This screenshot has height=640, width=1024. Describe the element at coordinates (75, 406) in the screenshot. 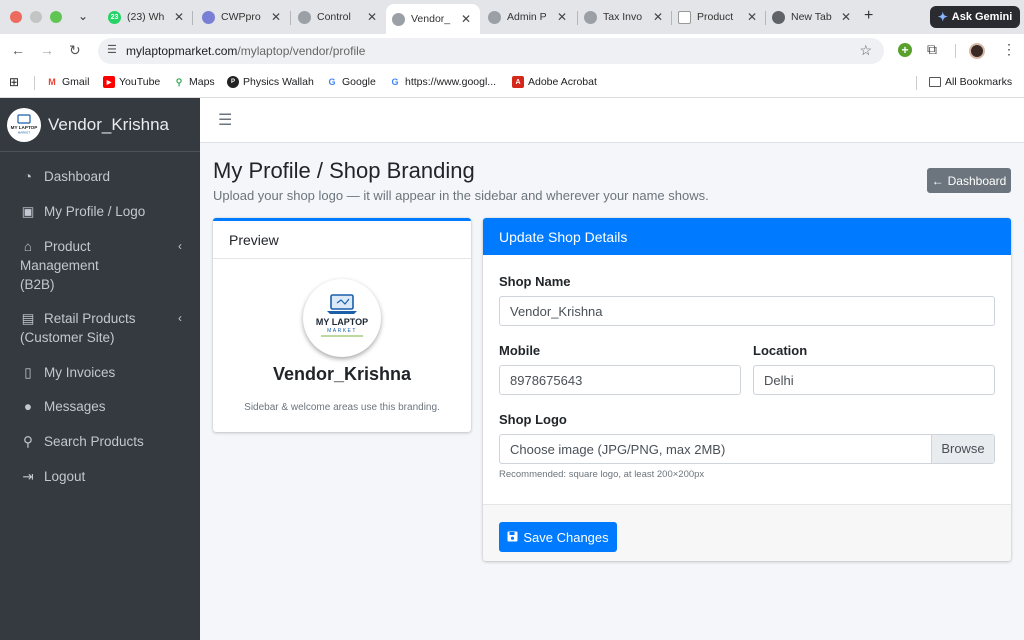

I see `sidebar-item-label: Messages` at that location.